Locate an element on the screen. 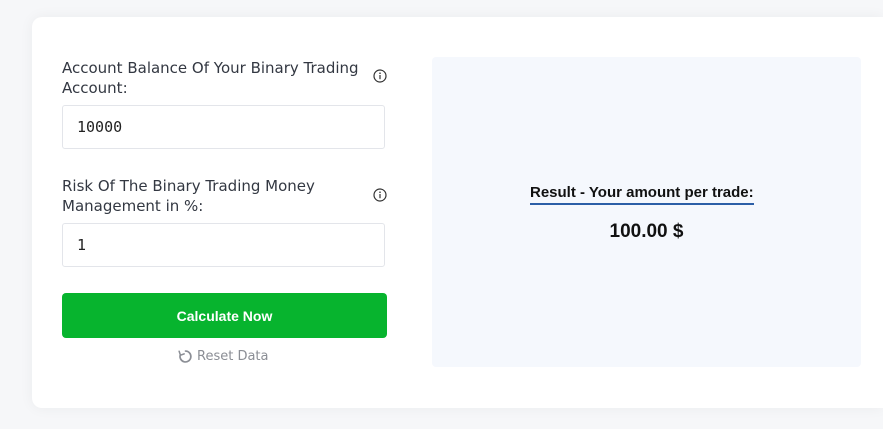 The image size is (883, 429). calculate-now-button: Calculate Now is located at coordinates (224, 315).